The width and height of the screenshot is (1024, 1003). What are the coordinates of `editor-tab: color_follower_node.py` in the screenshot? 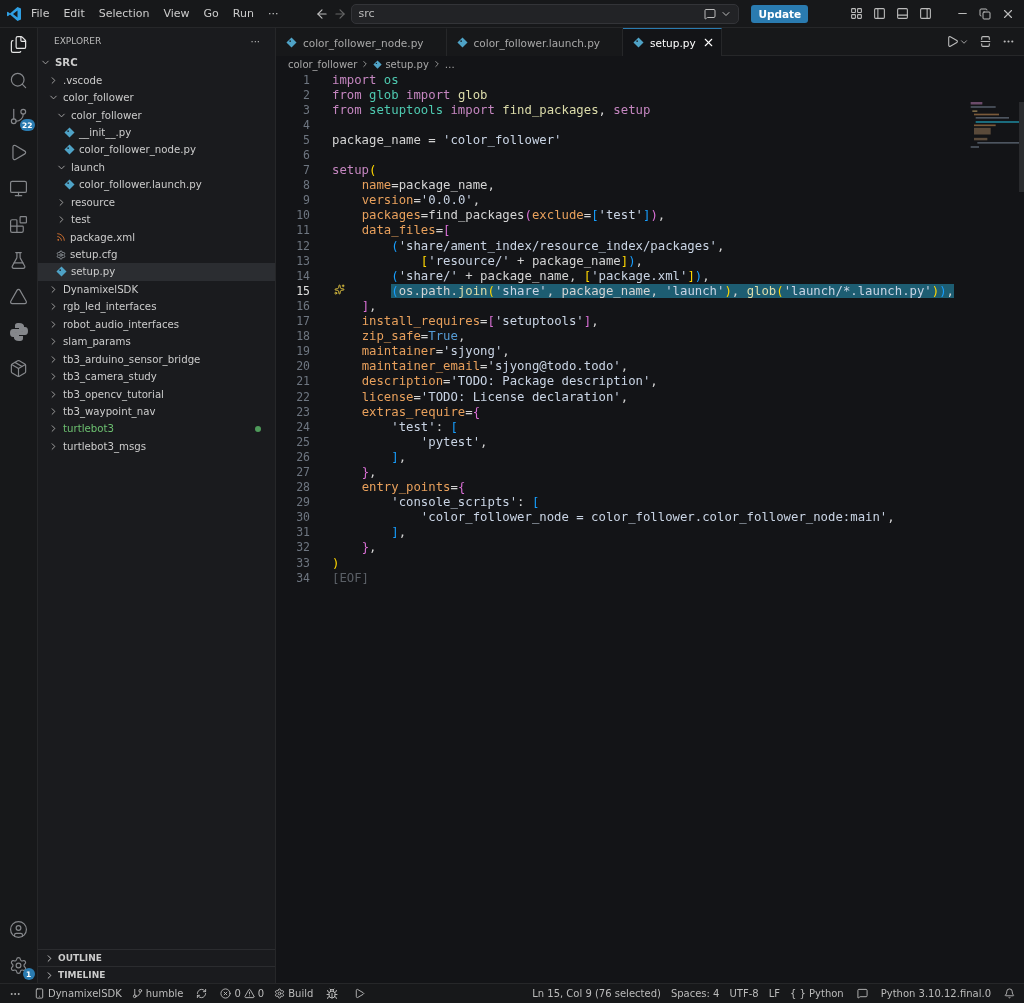 It's located at (361, 42).